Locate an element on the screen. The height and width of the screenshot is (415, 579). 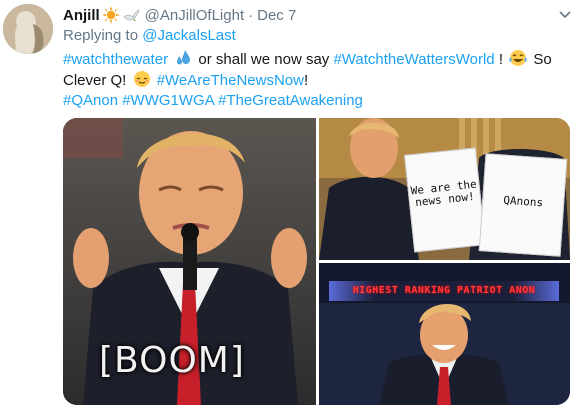
tweet-line-2: Clever Q! #WeAreTheNewsNow! is located at coordinates (313, 80).